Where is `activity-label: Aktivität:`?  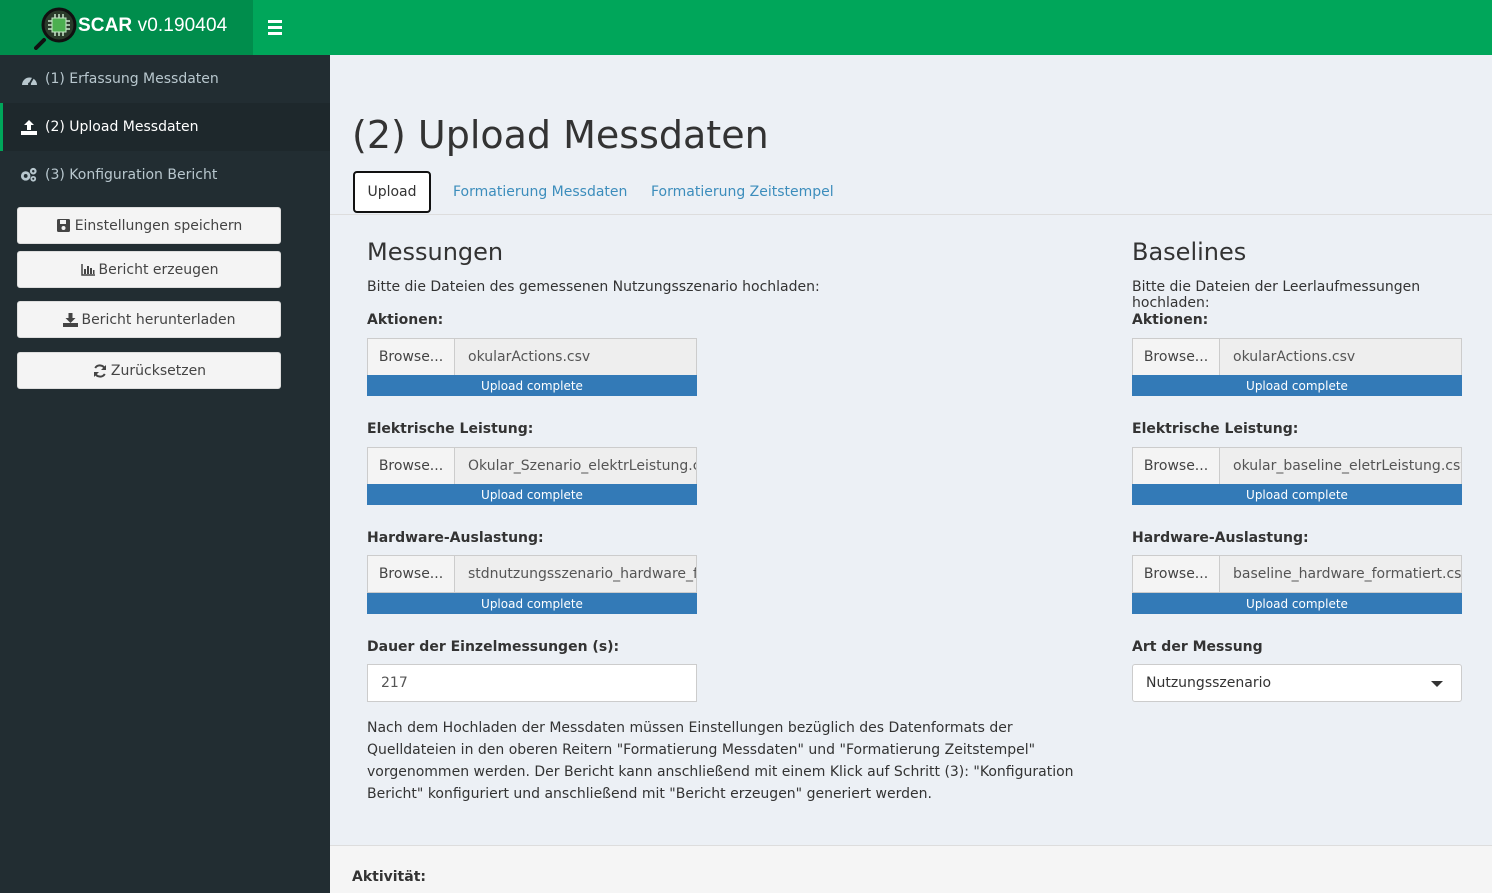
activity-label: Aktivität: is located at coordinates (389, 877).